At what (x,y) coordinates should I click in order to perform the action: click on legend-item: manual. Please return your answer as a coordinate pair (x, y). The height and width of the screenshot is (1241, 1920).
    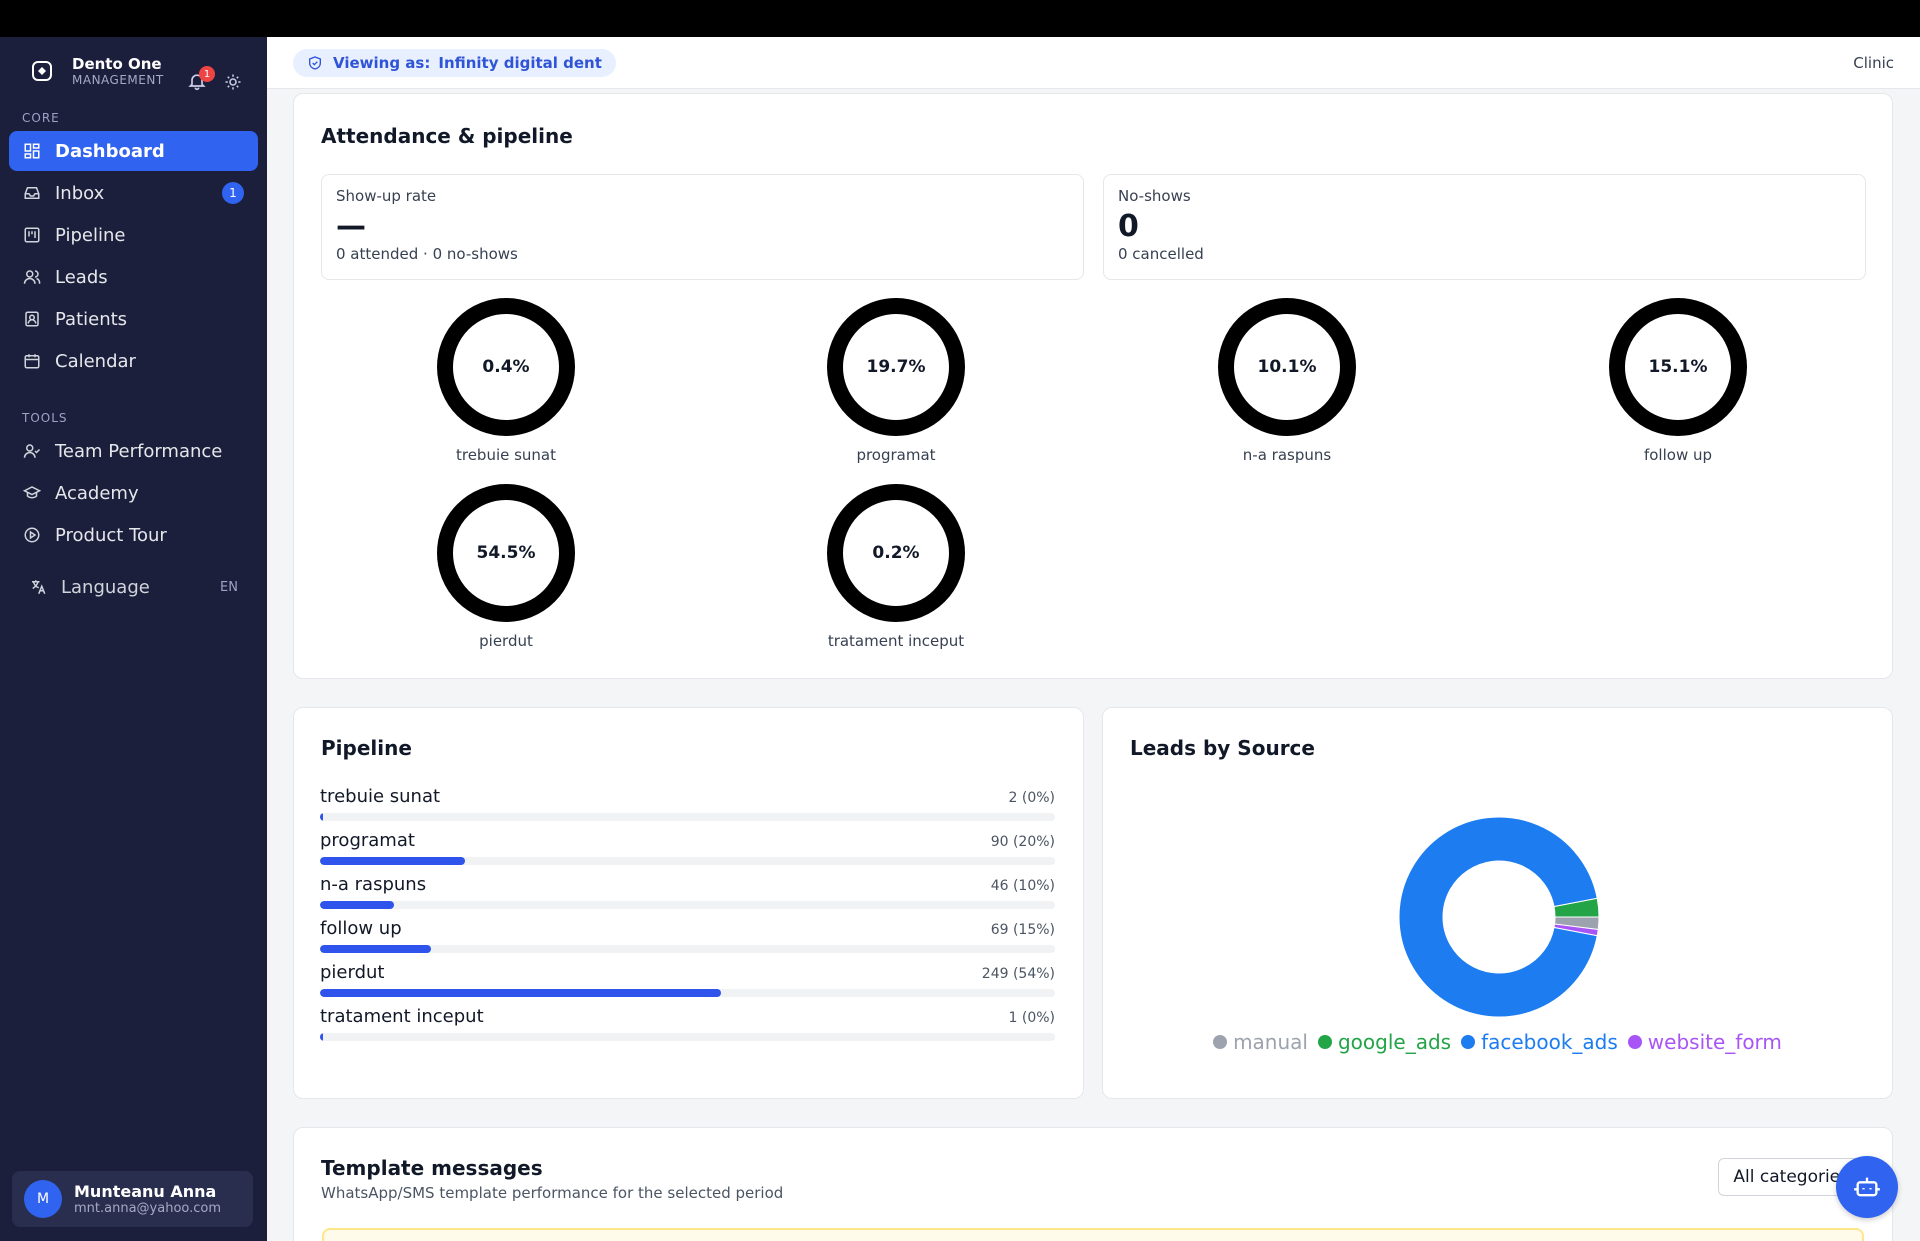
    Looking at the image, I should click on (1260, 1042).